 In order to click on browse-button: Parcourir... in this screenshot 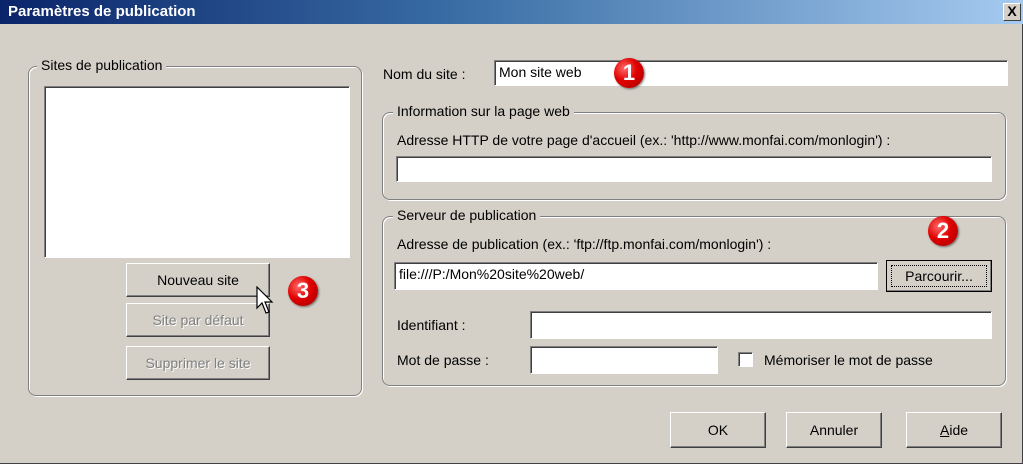, I will do `click(939, 276)`.